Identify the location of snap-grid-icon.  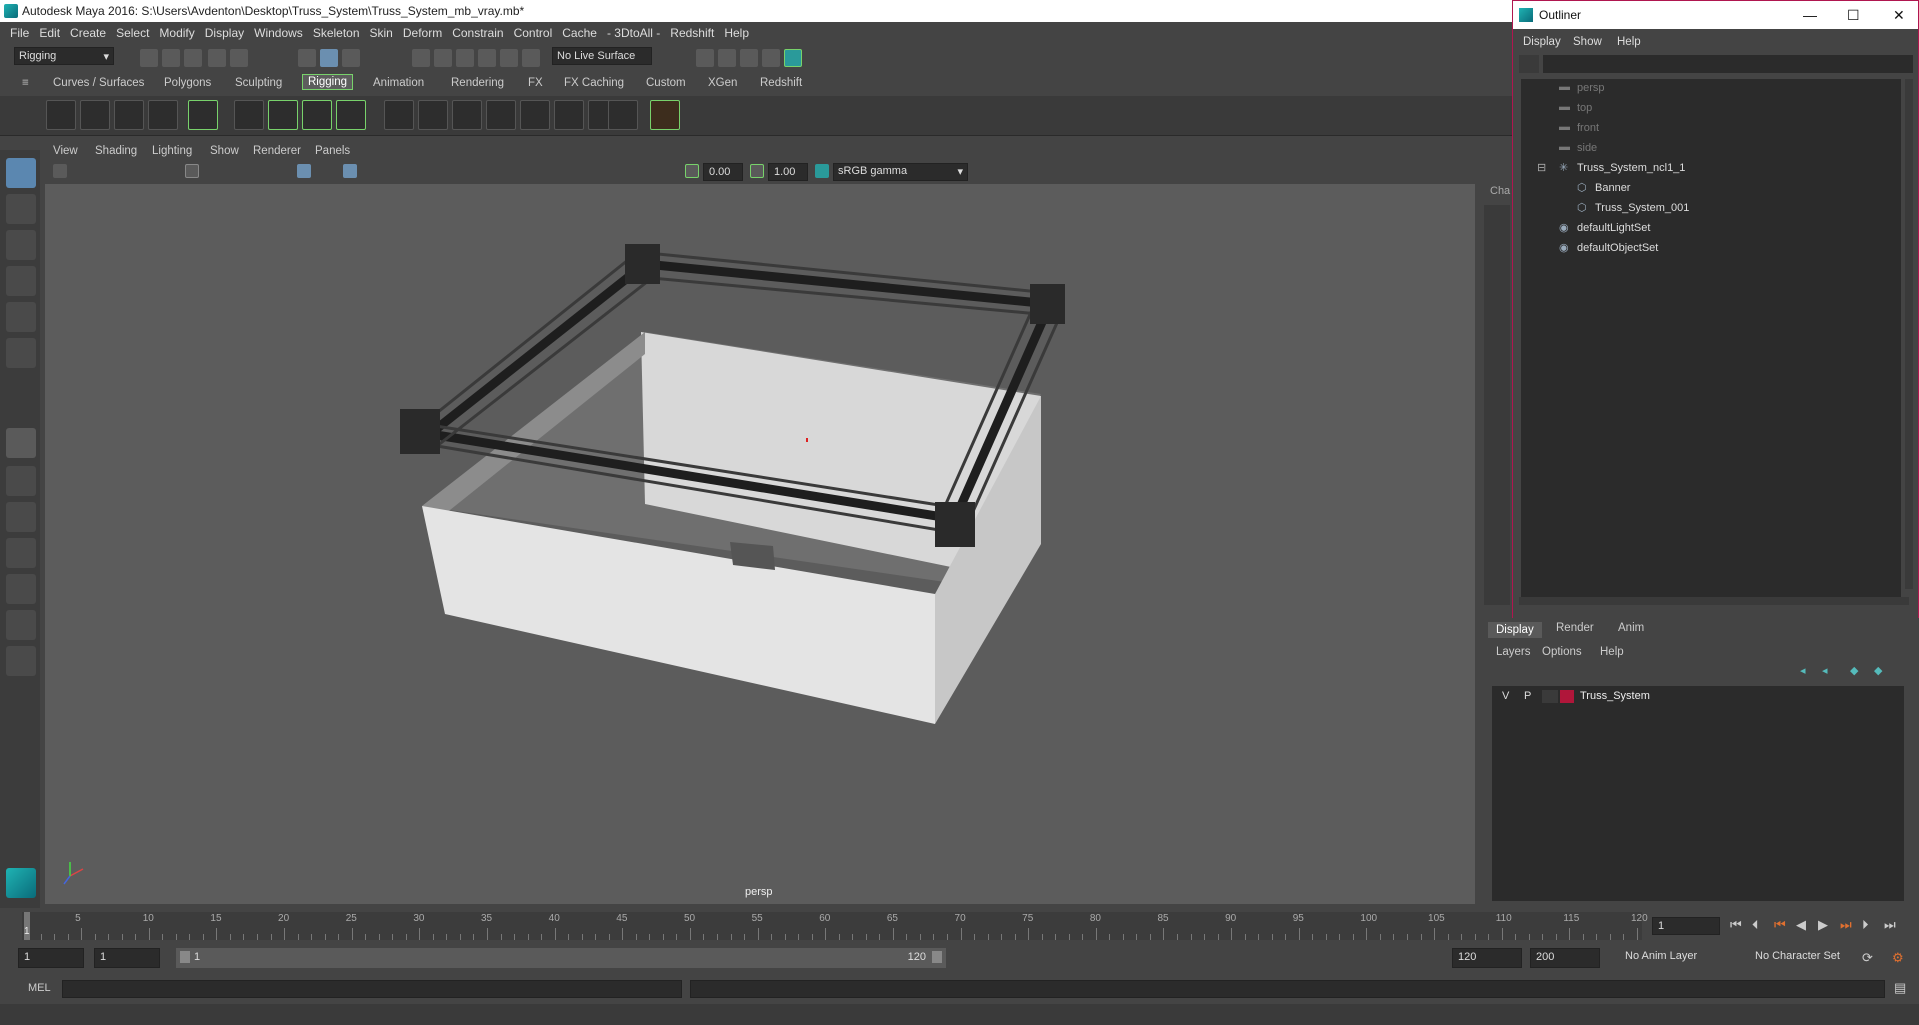
(421, 58).